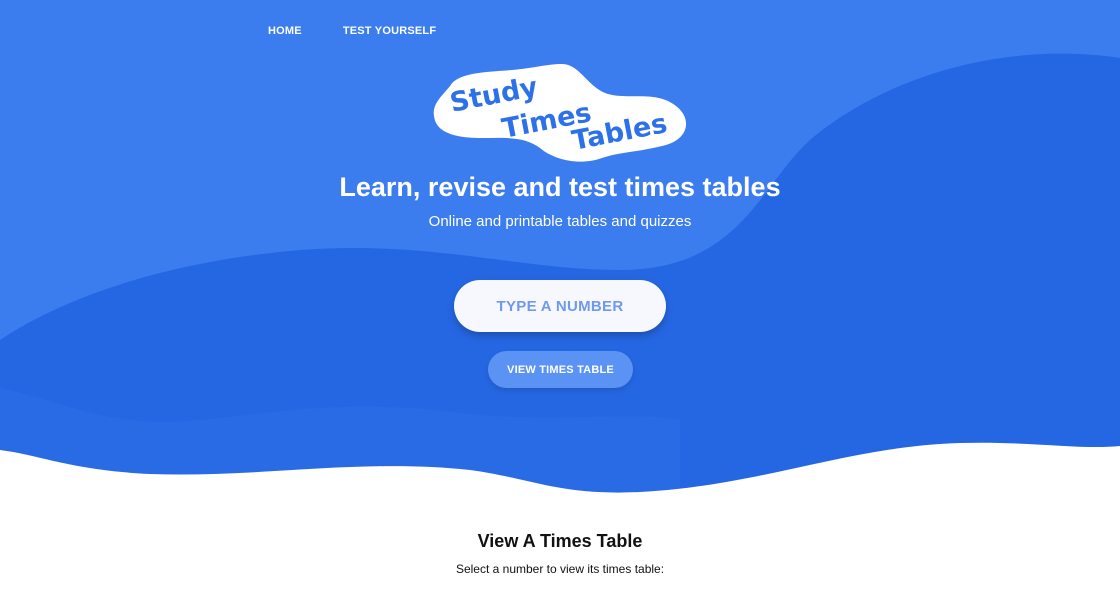 Image resolution: width=1120 pixels, height=600 pixels. Describe the element at coordinates (561, 112) in the screenshot. I see `study-times-tables-logo: Study Times Tables` at that location.